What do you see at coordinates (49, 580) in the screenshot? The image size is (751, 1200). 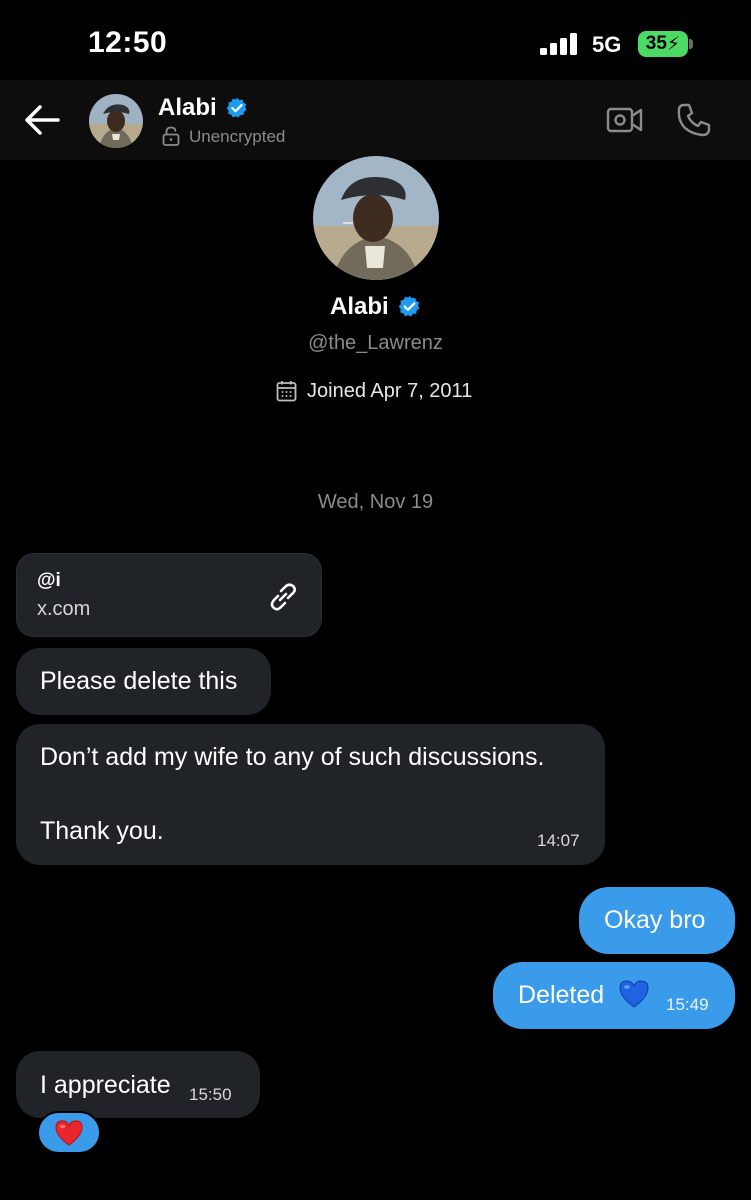 I see `link-title: @i` at bounding box center [49, 580].